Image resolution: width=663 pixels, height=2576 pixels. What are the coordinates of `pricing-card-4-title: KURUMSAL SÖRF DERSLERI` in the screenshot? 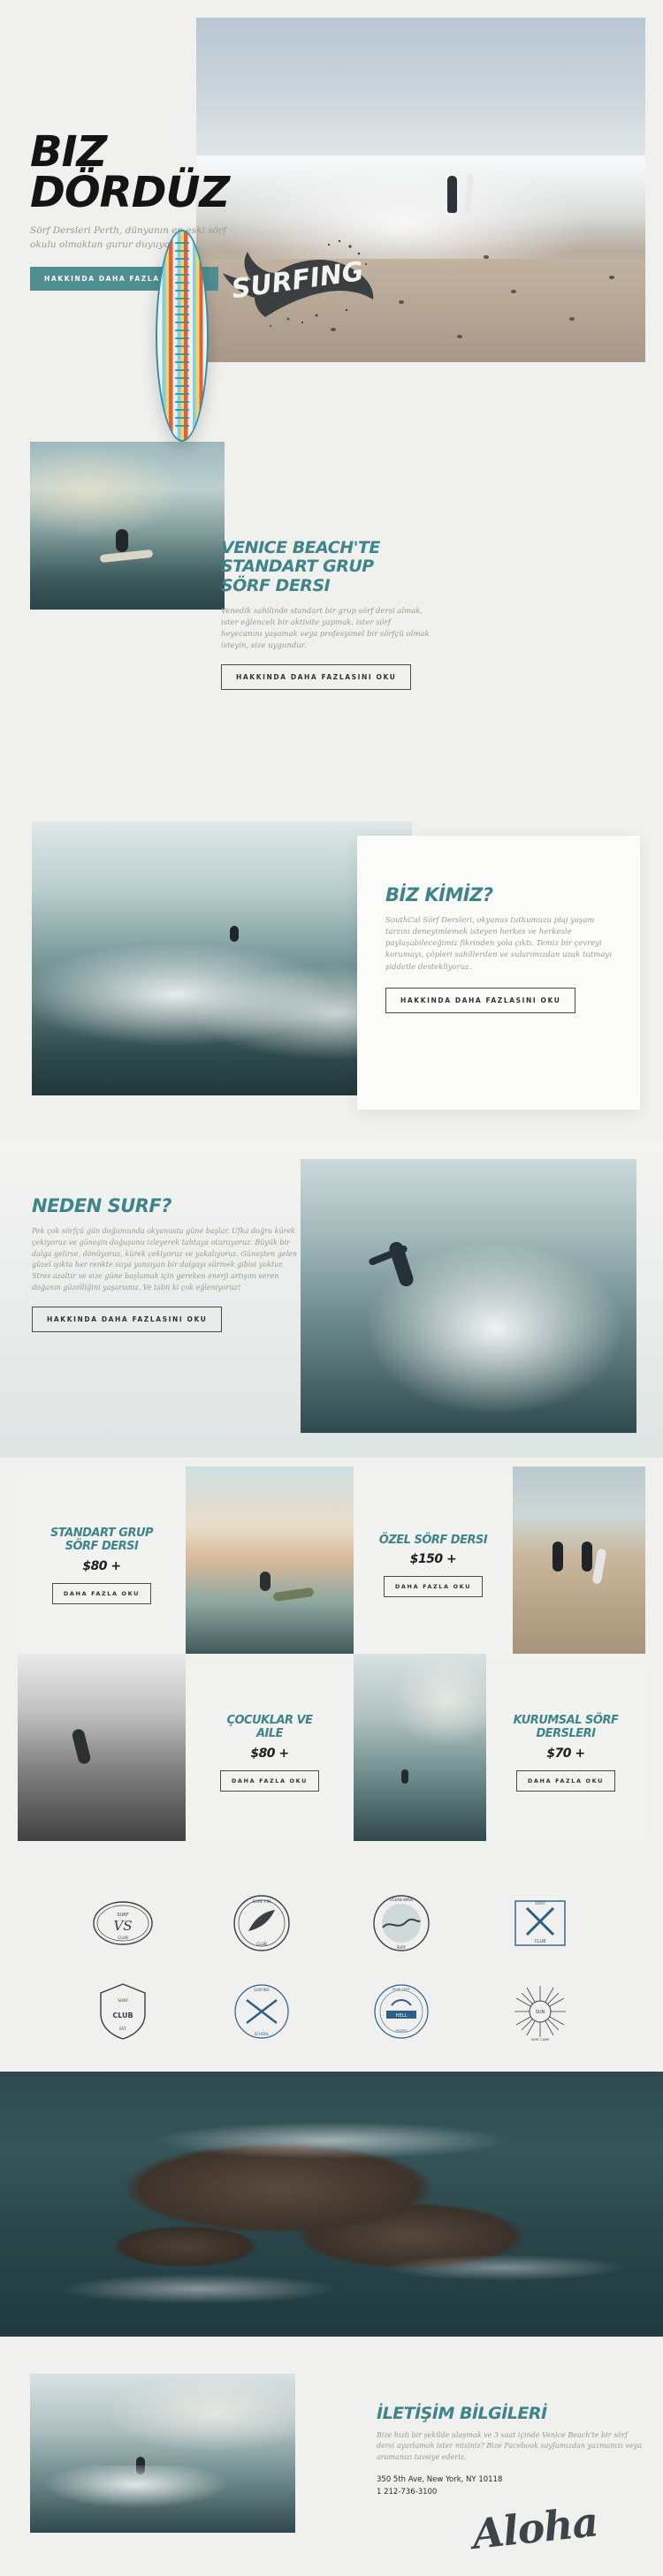 It's located at (566, 1728).